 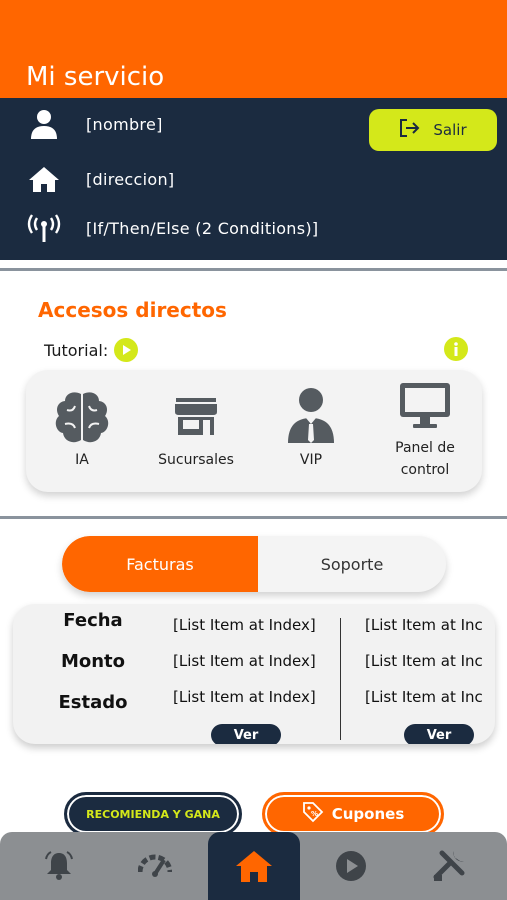 I want to click on referral-button: RECOMIENDA Y GANA, so click(x=153, y=814).